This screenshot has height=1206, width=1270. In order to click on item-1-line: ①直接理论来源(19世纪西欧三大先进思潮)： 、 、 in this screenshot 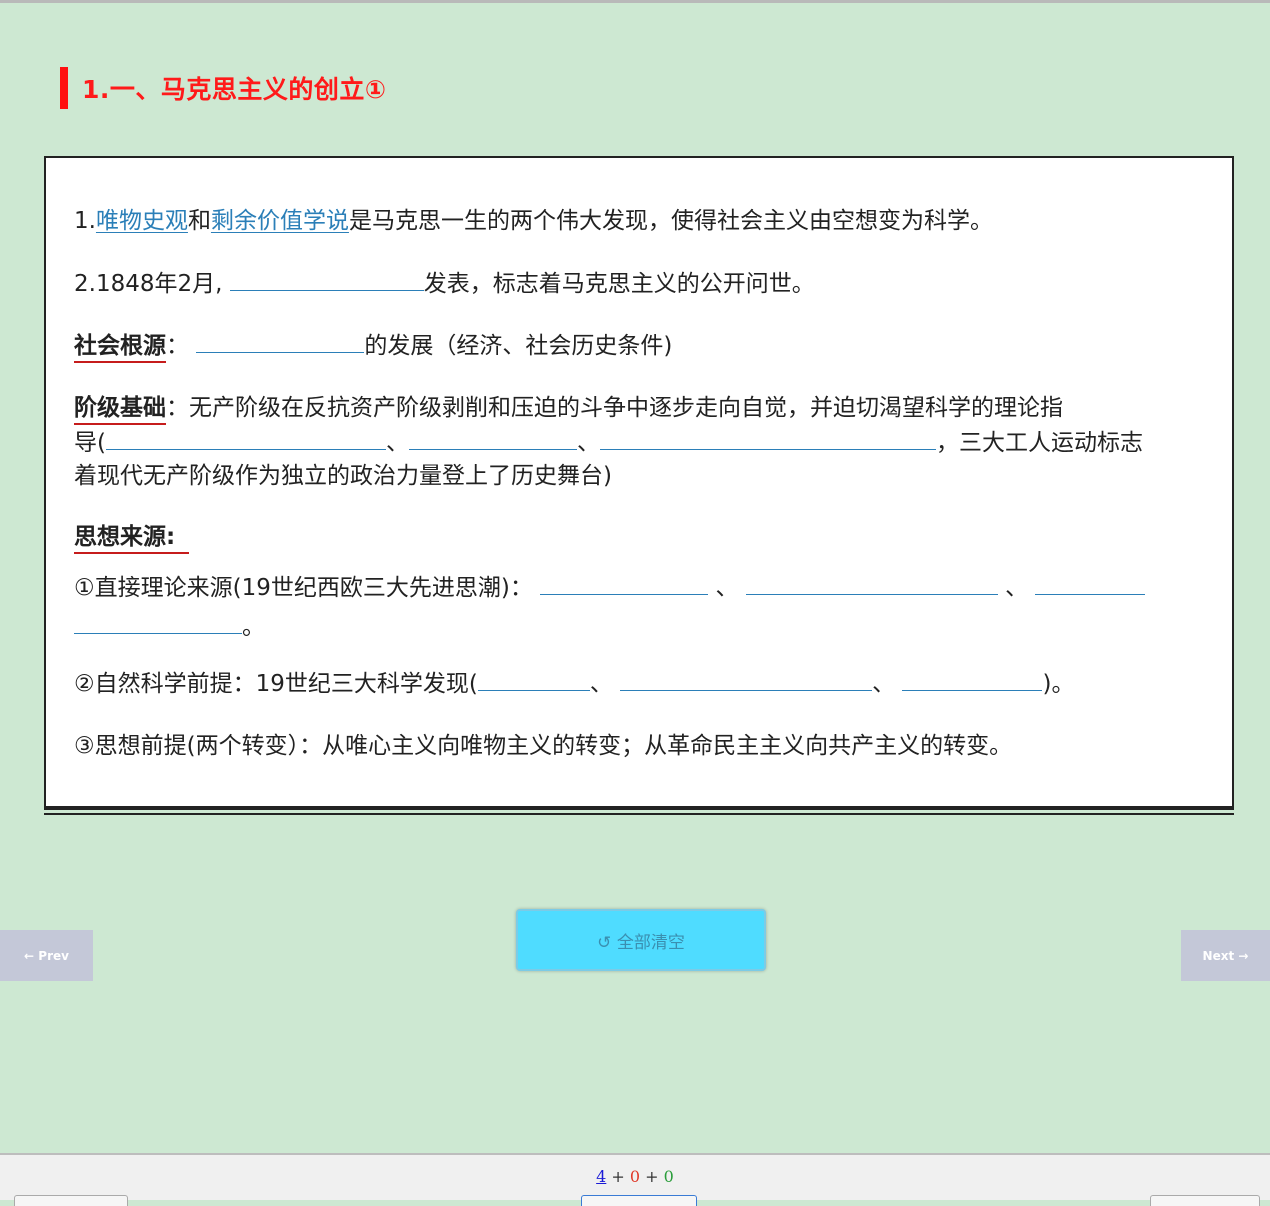, I will do `click(610, 588)`.